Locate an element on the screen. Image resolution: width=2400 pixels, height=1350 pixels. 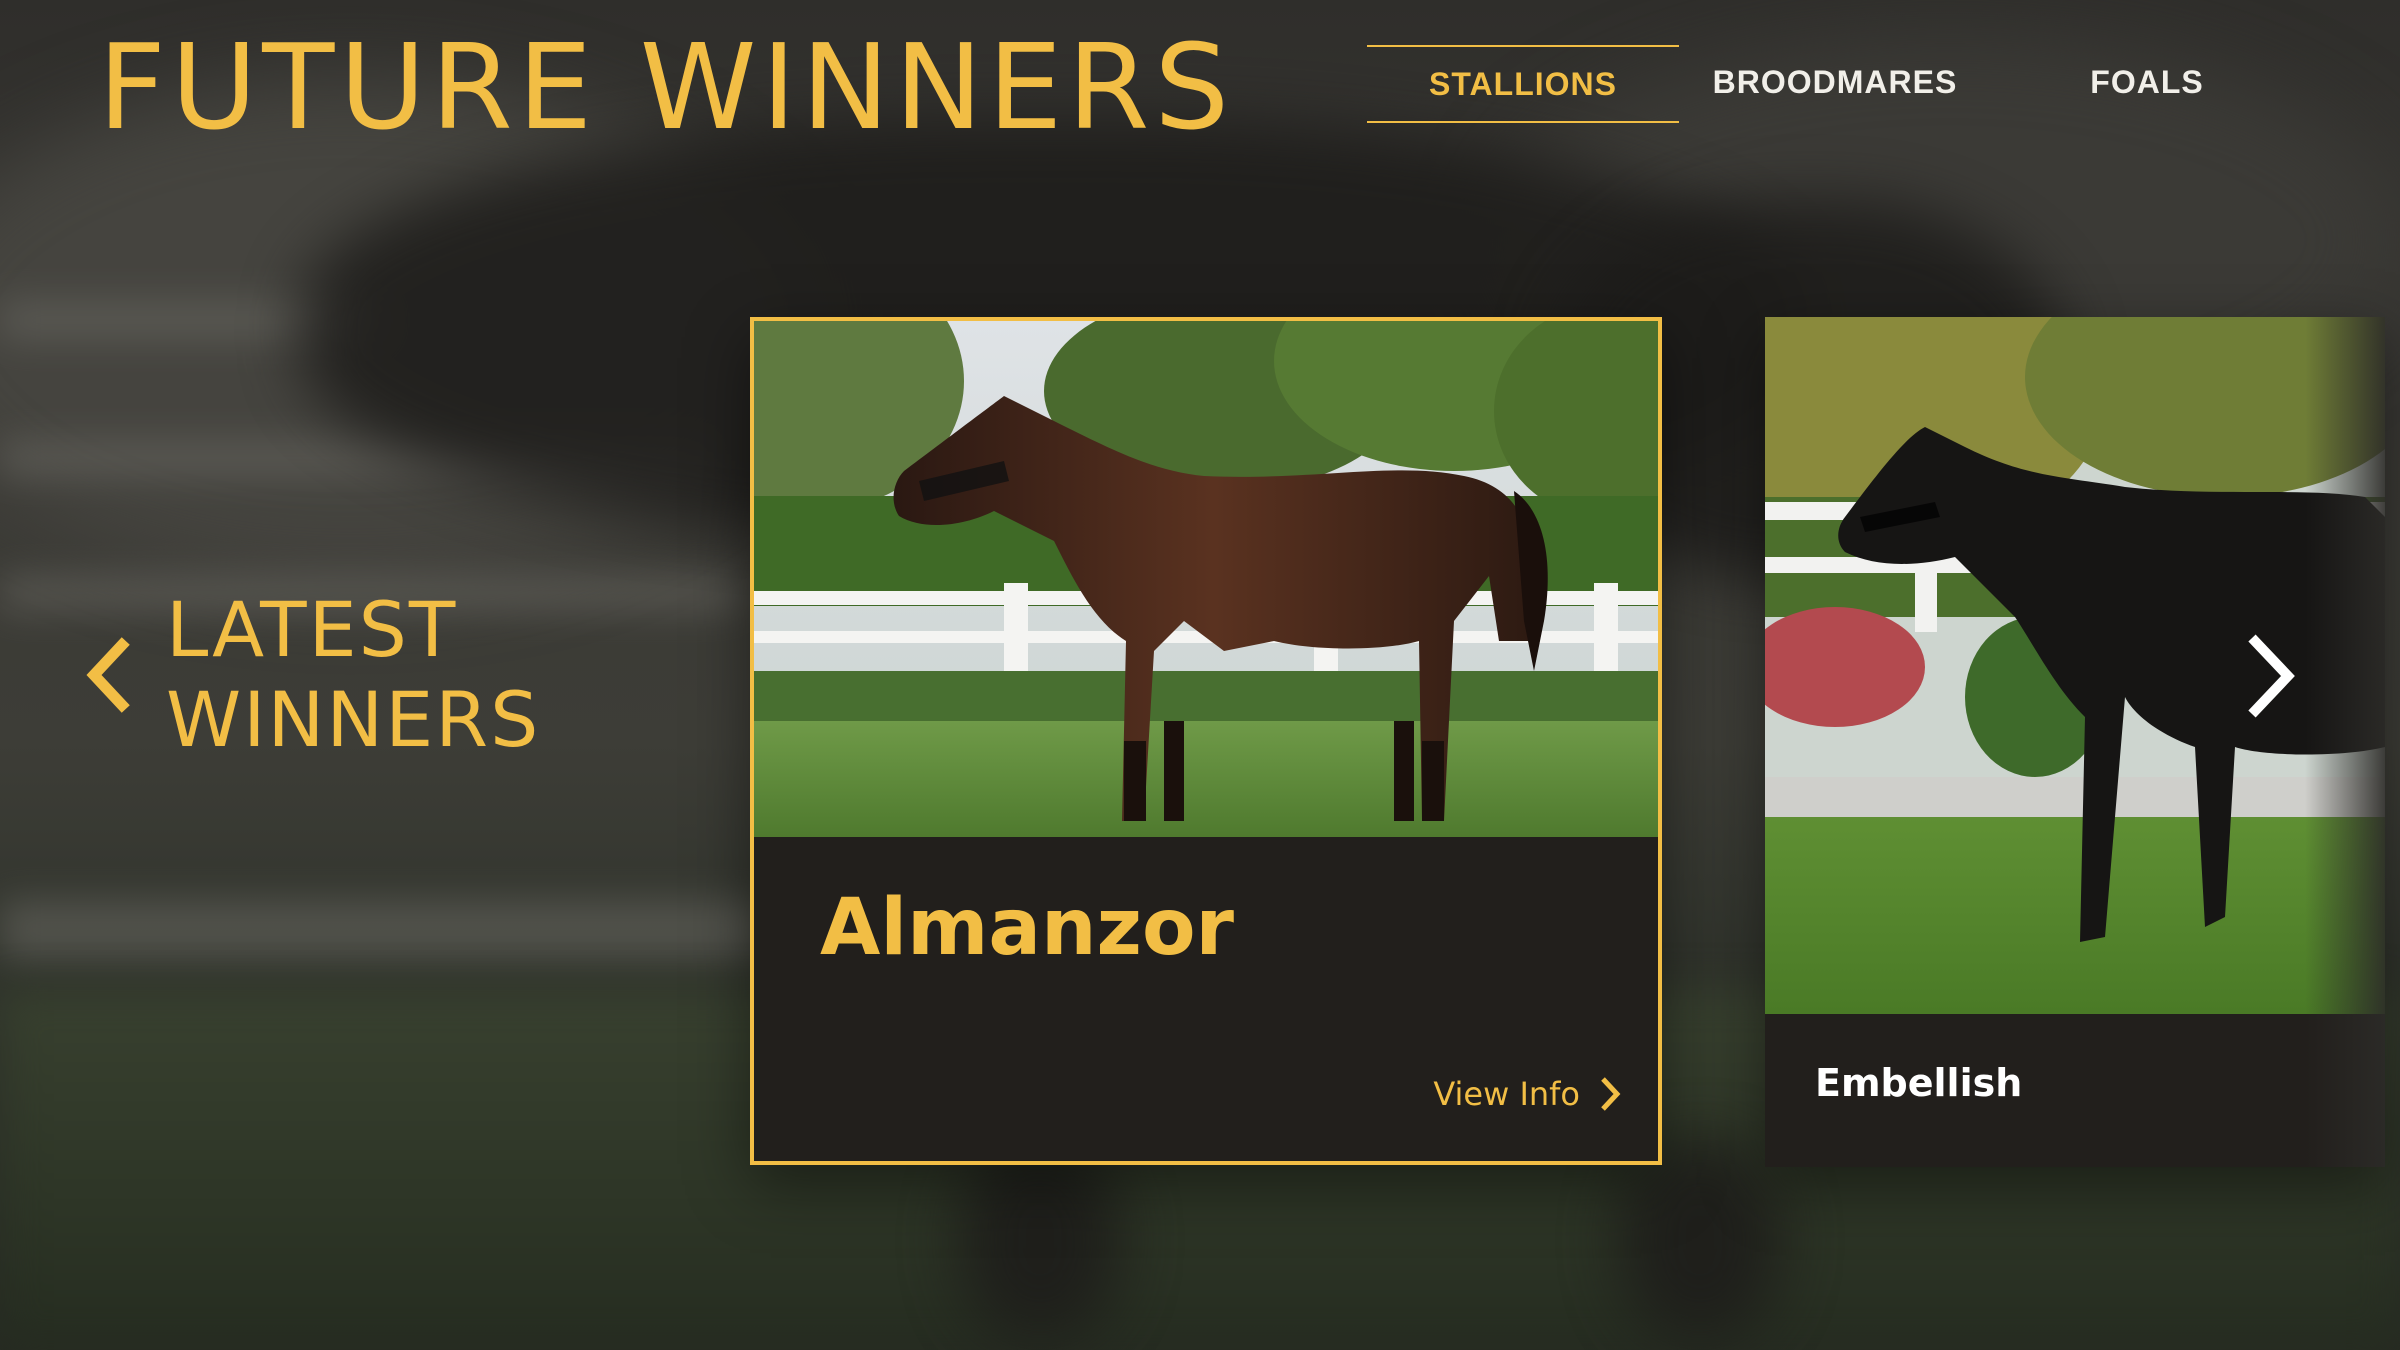
prev-latest-winners-button: LATEST WINNERS is located at coordinates (311, 675).